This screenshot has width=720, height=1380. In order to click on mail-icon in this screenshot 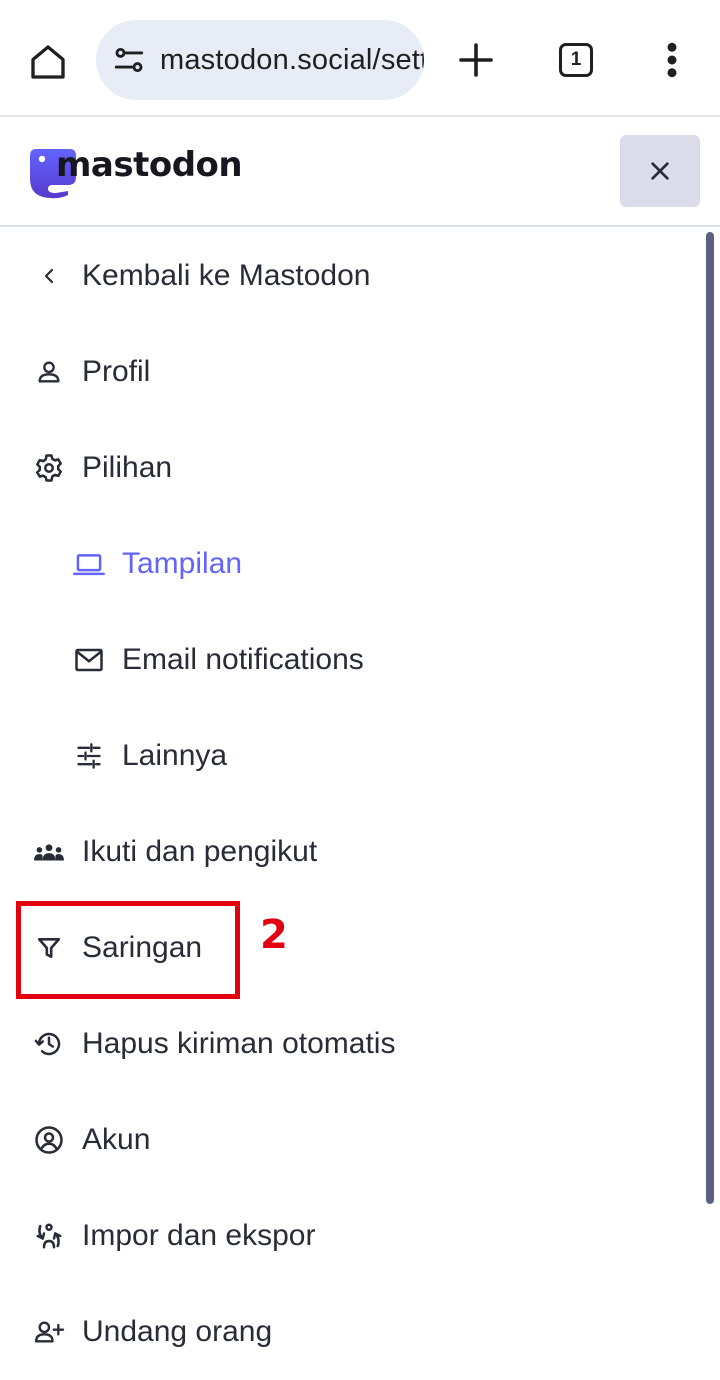, I will do `click(89, 660)`.